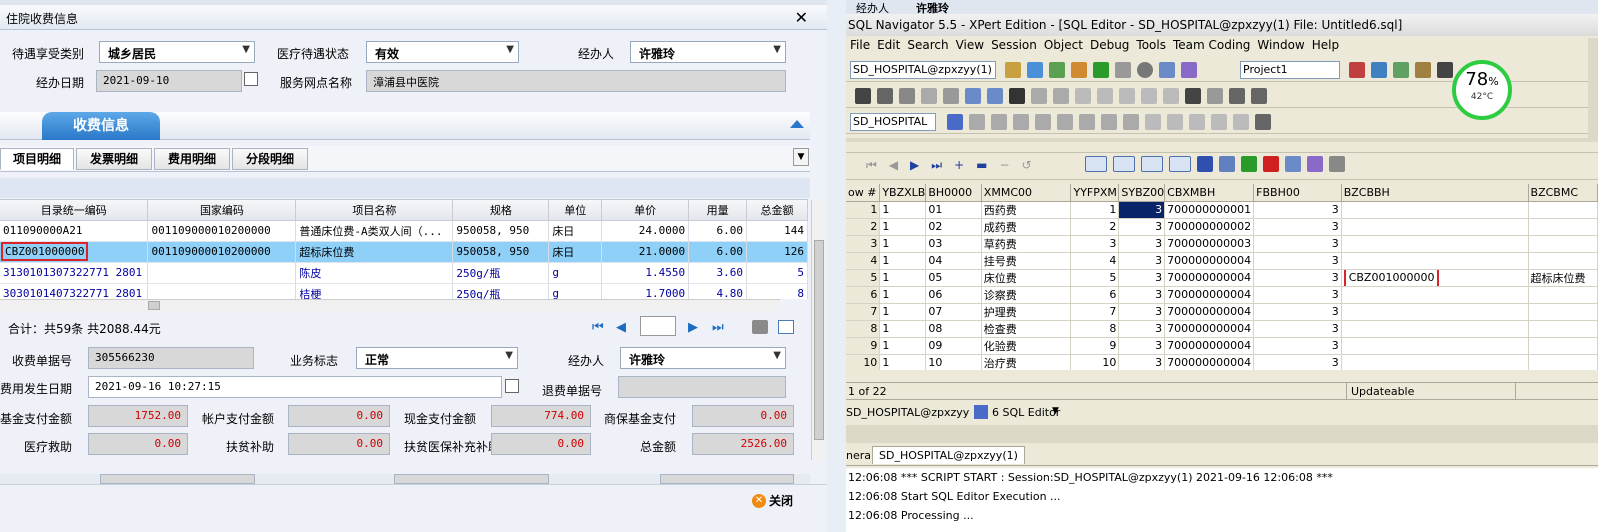  Describe the element at coordinates (1079, 70) in the screenshot. I see `object-icon` at that location.